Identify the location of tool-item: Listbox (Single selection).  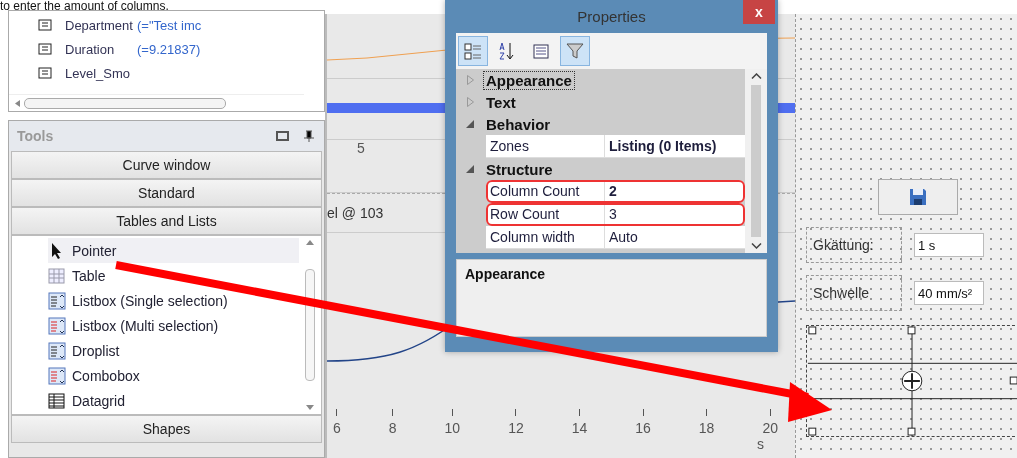
(173, 300).